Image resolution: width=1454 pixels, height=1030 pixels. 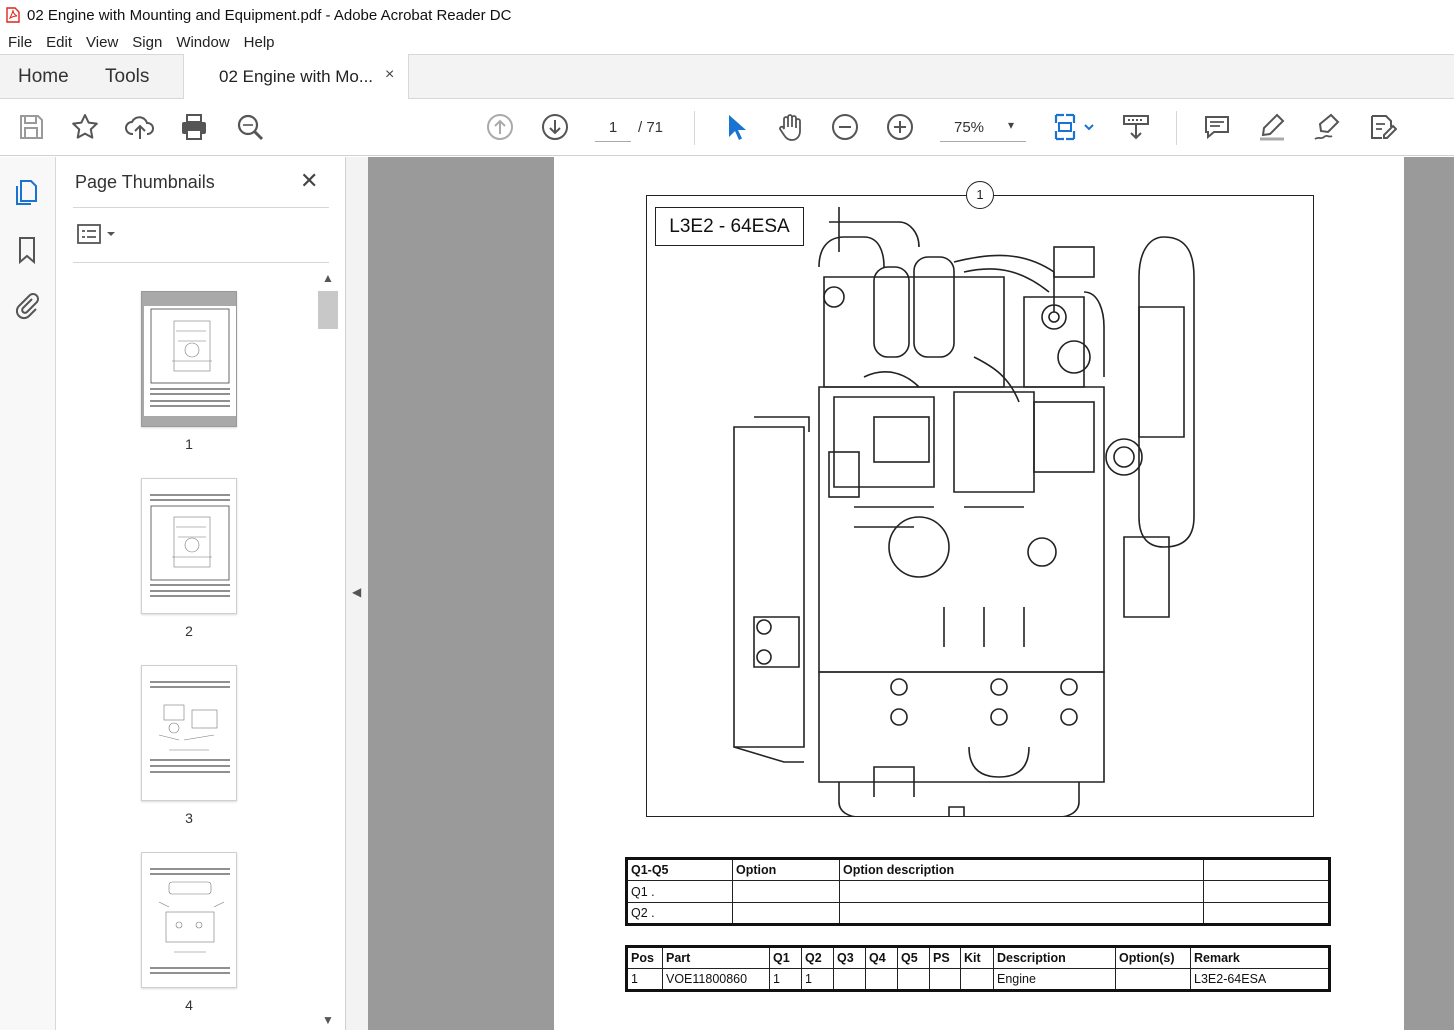 I want to click on hand-icon, so click(x=790, y=127).